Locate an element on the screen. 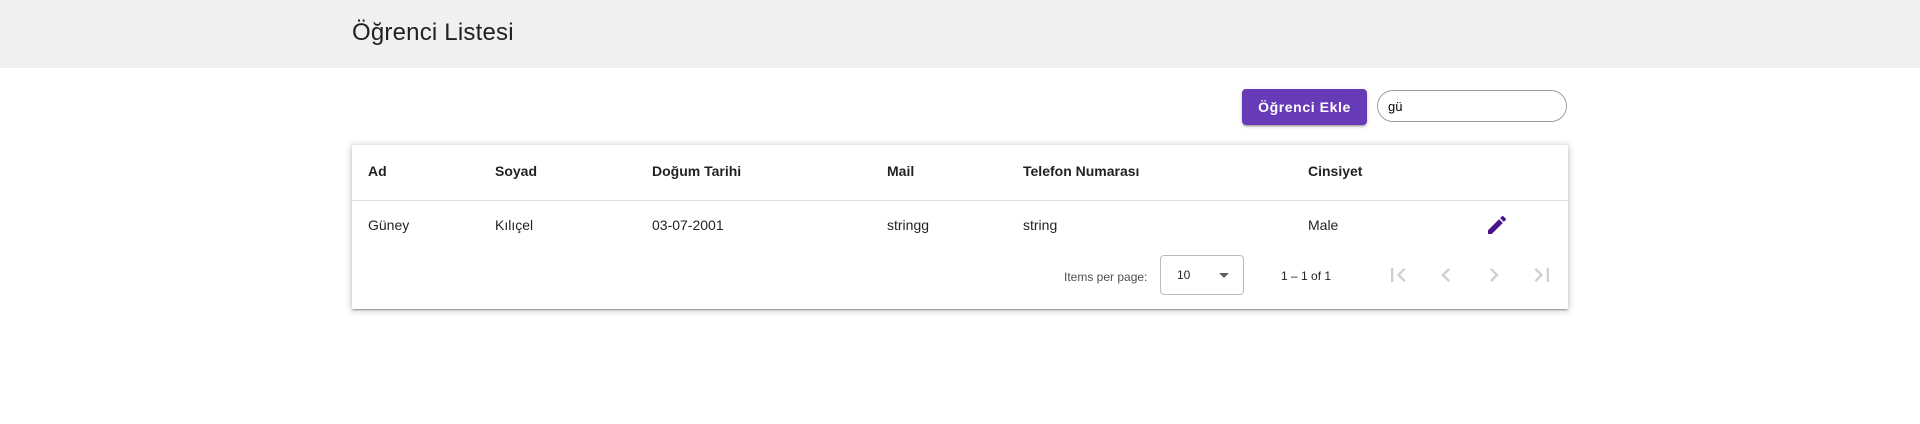  page-title: Öğrenci Listesi is located at coordinates (433, 32).